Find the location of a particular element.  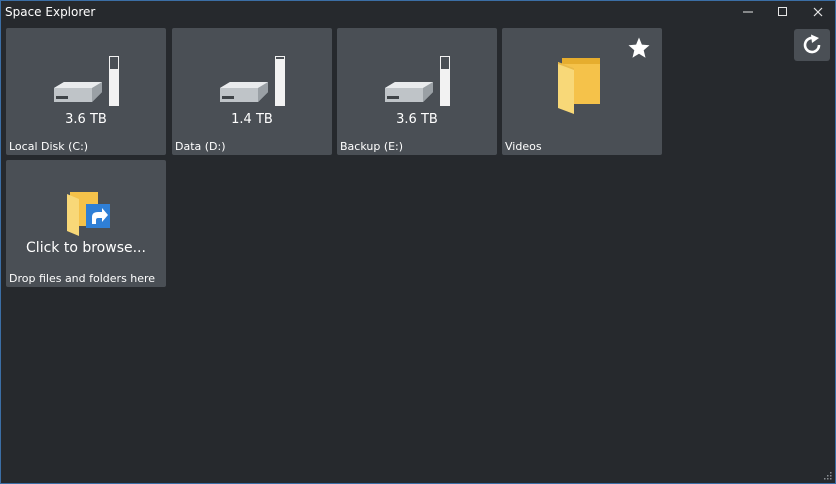

title-bar: Space Explorer is located at coordinates (418, 13).